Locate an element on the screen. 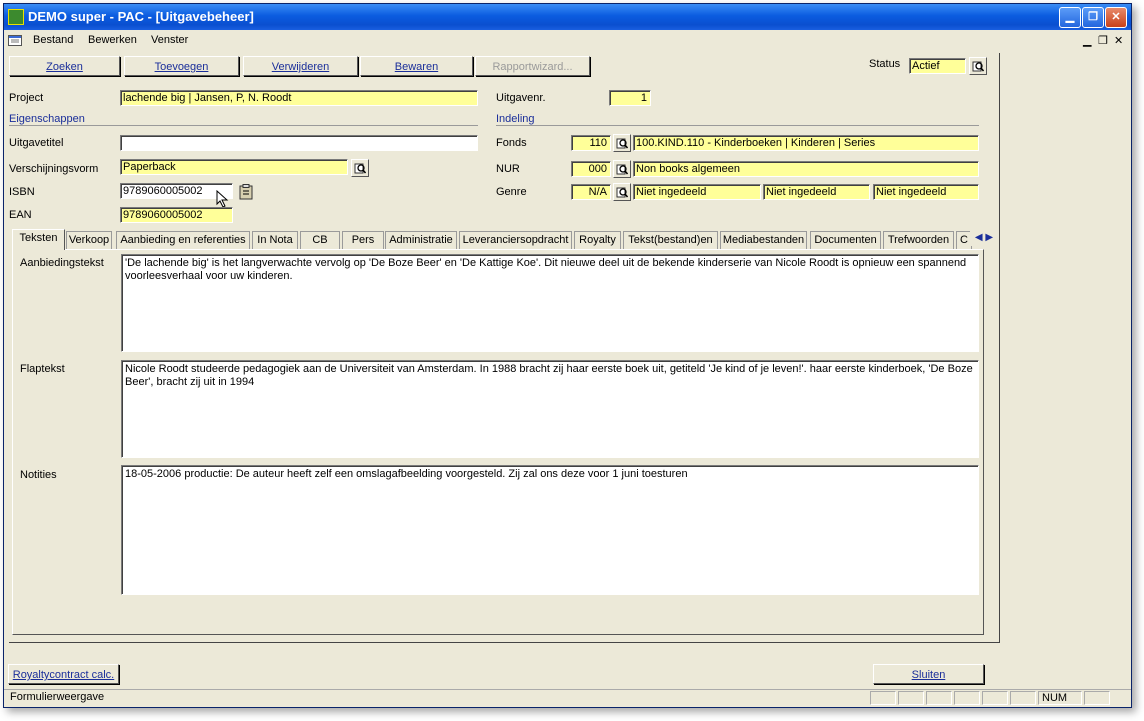 This screenshot has height=721, width=1144. verschijningsvorm-lookup-button is located at coordinates (360, 168).